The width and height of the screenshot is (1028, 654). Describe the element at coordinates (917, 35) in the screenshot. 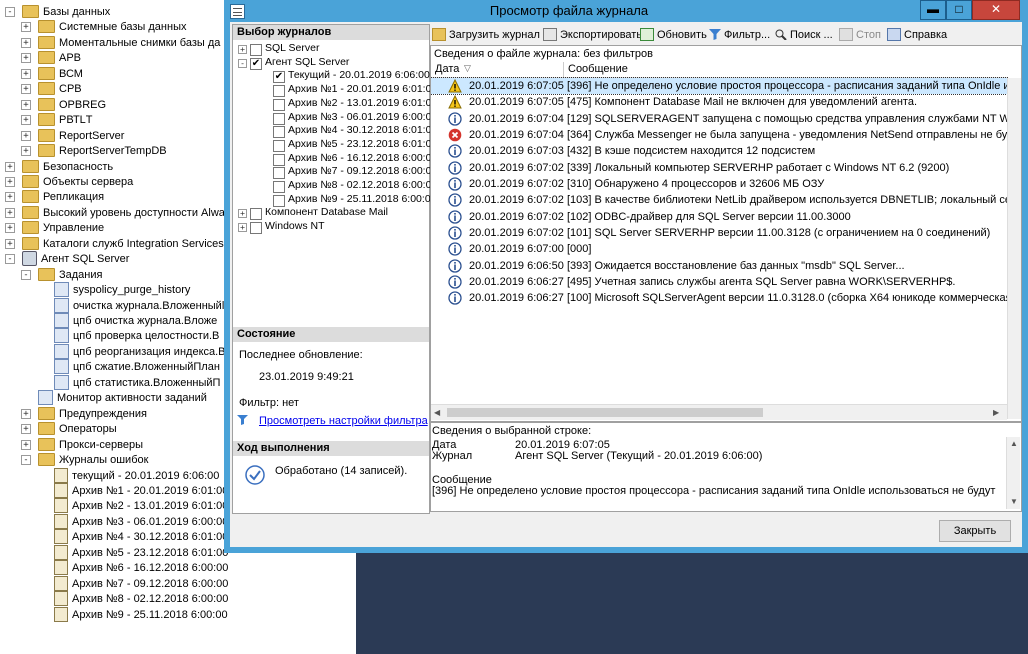

I see `help-button: Справка` at that location.